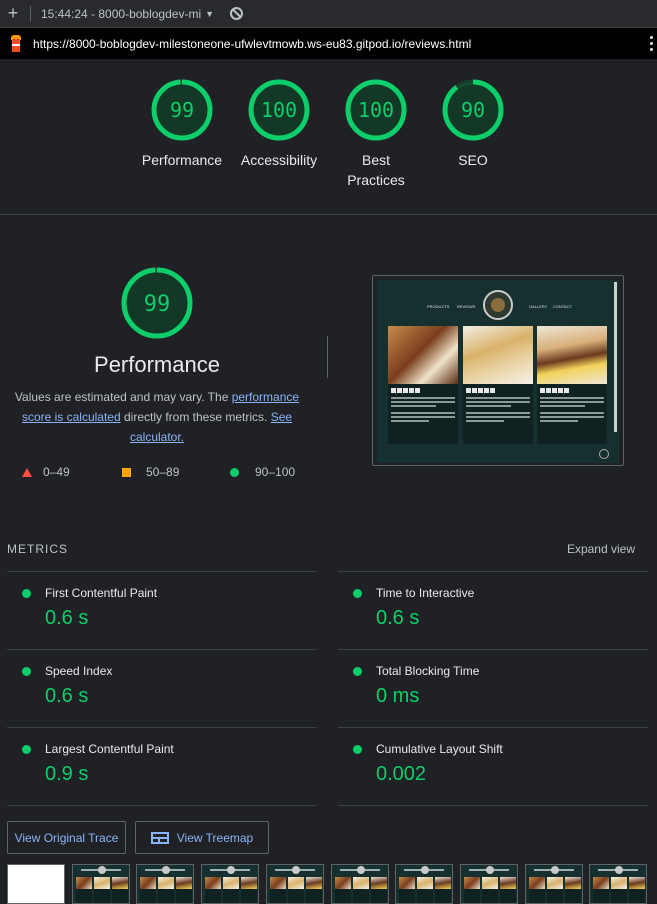 The width and height of the screenshot is (657, 904). Describe the element at coordinates (279, 124) in the screenshot. I see `gauge-accessibility: 100 Accessibility` at that location.